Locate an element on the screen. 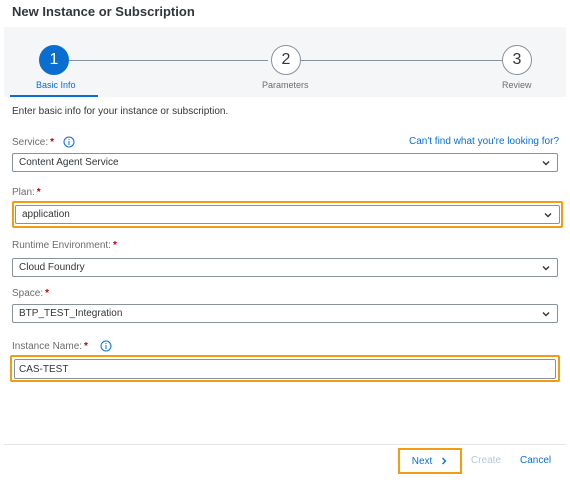 Image resolution: width=570 pixels, height=488 pixels. plan-value: application is located at coordinates (46, 214).